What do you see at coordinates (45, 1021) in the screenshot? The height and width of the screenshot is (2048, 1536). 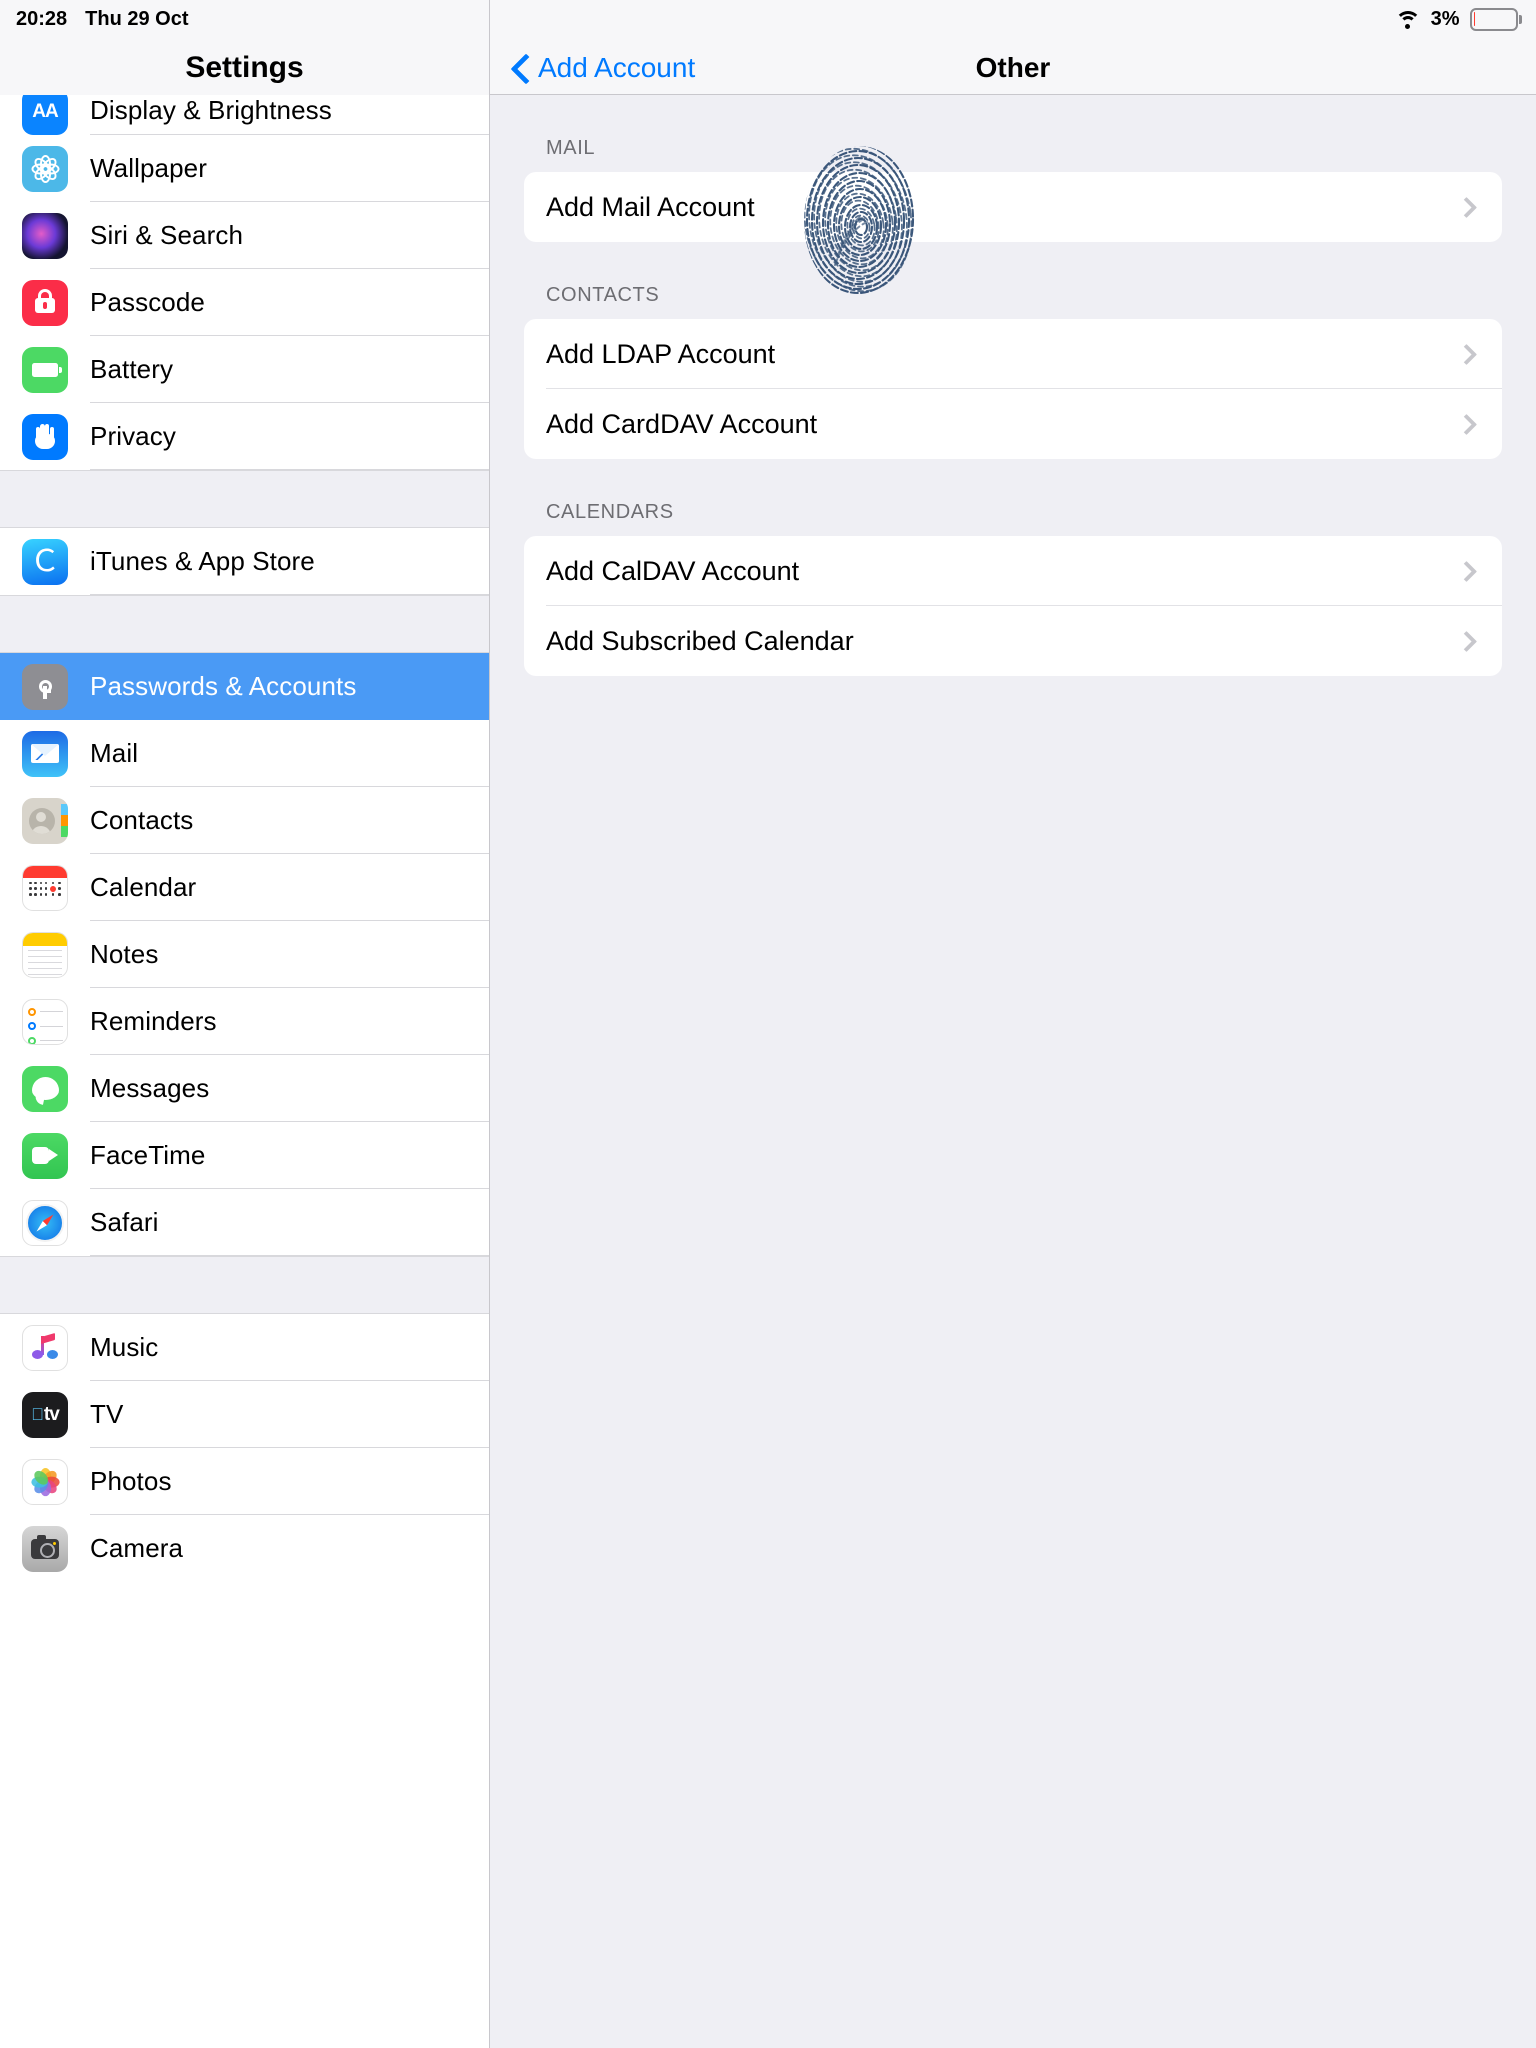 I see `reminders-icon` at bounding box center [45, 1021].